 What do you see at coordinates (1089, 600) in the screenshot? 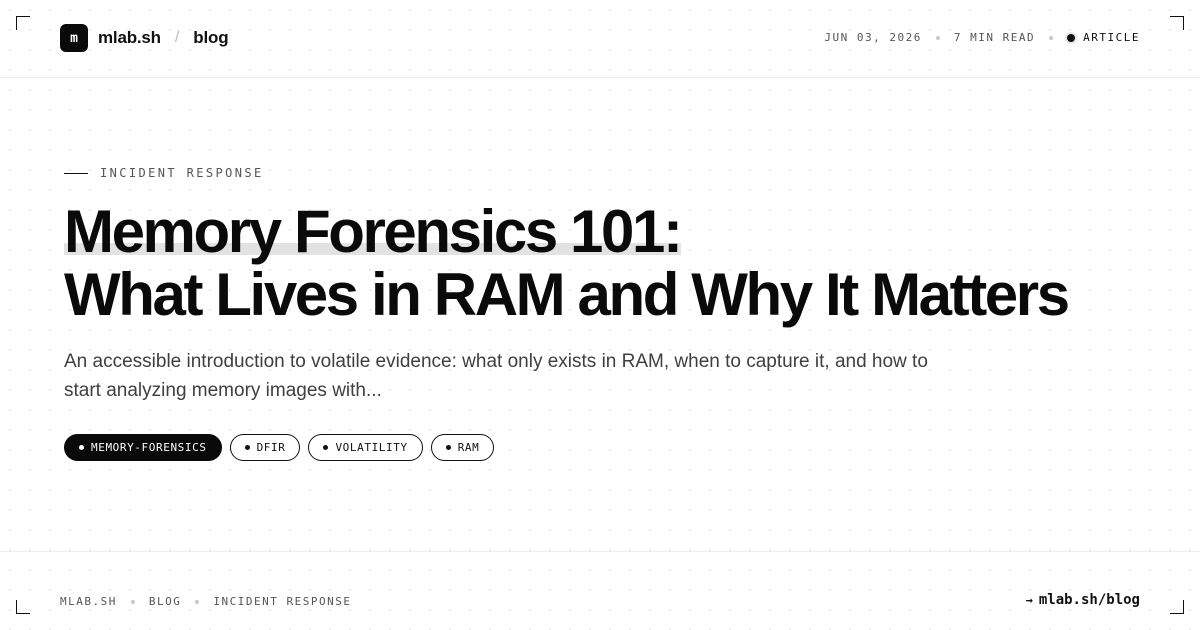
I see `blog-url-label: mlab.sh/blog` at bounding box center [1089, 600].